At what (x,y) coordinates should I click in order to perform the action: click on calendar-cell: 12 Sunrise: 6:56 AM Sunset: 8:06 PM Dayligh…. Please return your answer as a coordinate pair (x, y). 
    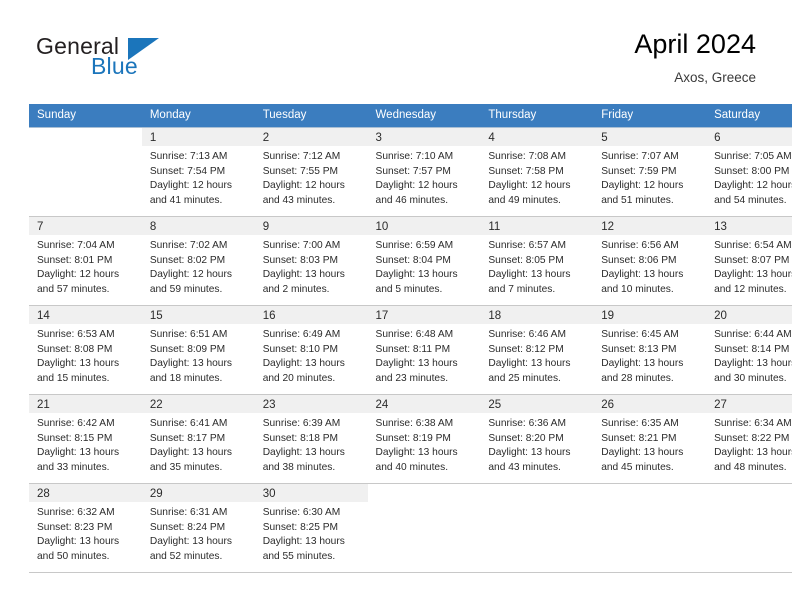
    Looking at the image, I should click on (650, 261).